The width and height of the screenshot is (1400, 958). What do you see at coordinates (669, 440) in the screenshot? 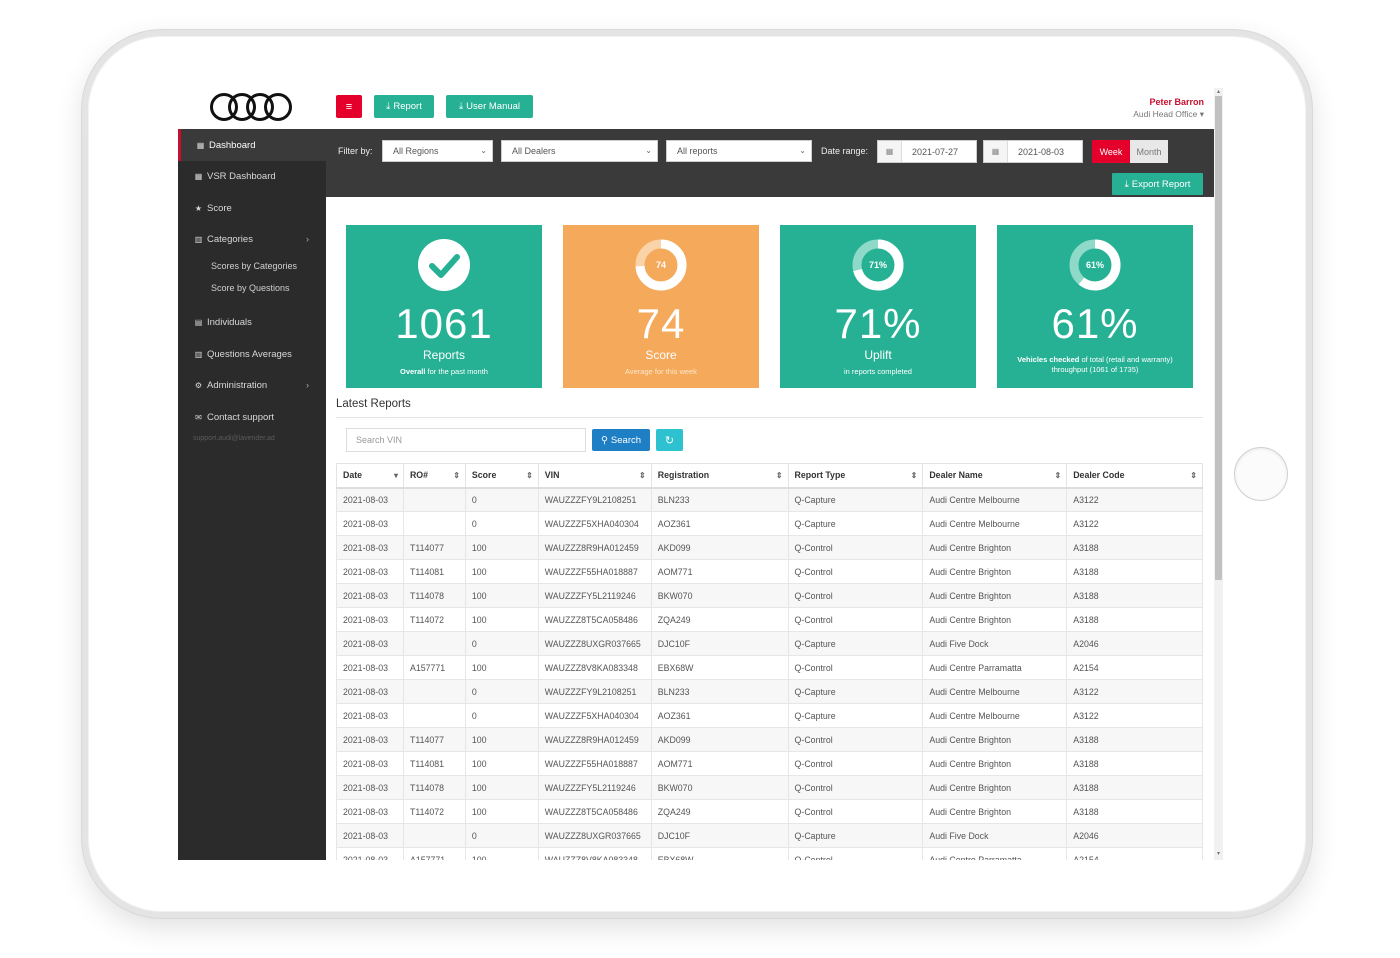
I see `refresh-button: ↻` at bounding box center [669, 440].